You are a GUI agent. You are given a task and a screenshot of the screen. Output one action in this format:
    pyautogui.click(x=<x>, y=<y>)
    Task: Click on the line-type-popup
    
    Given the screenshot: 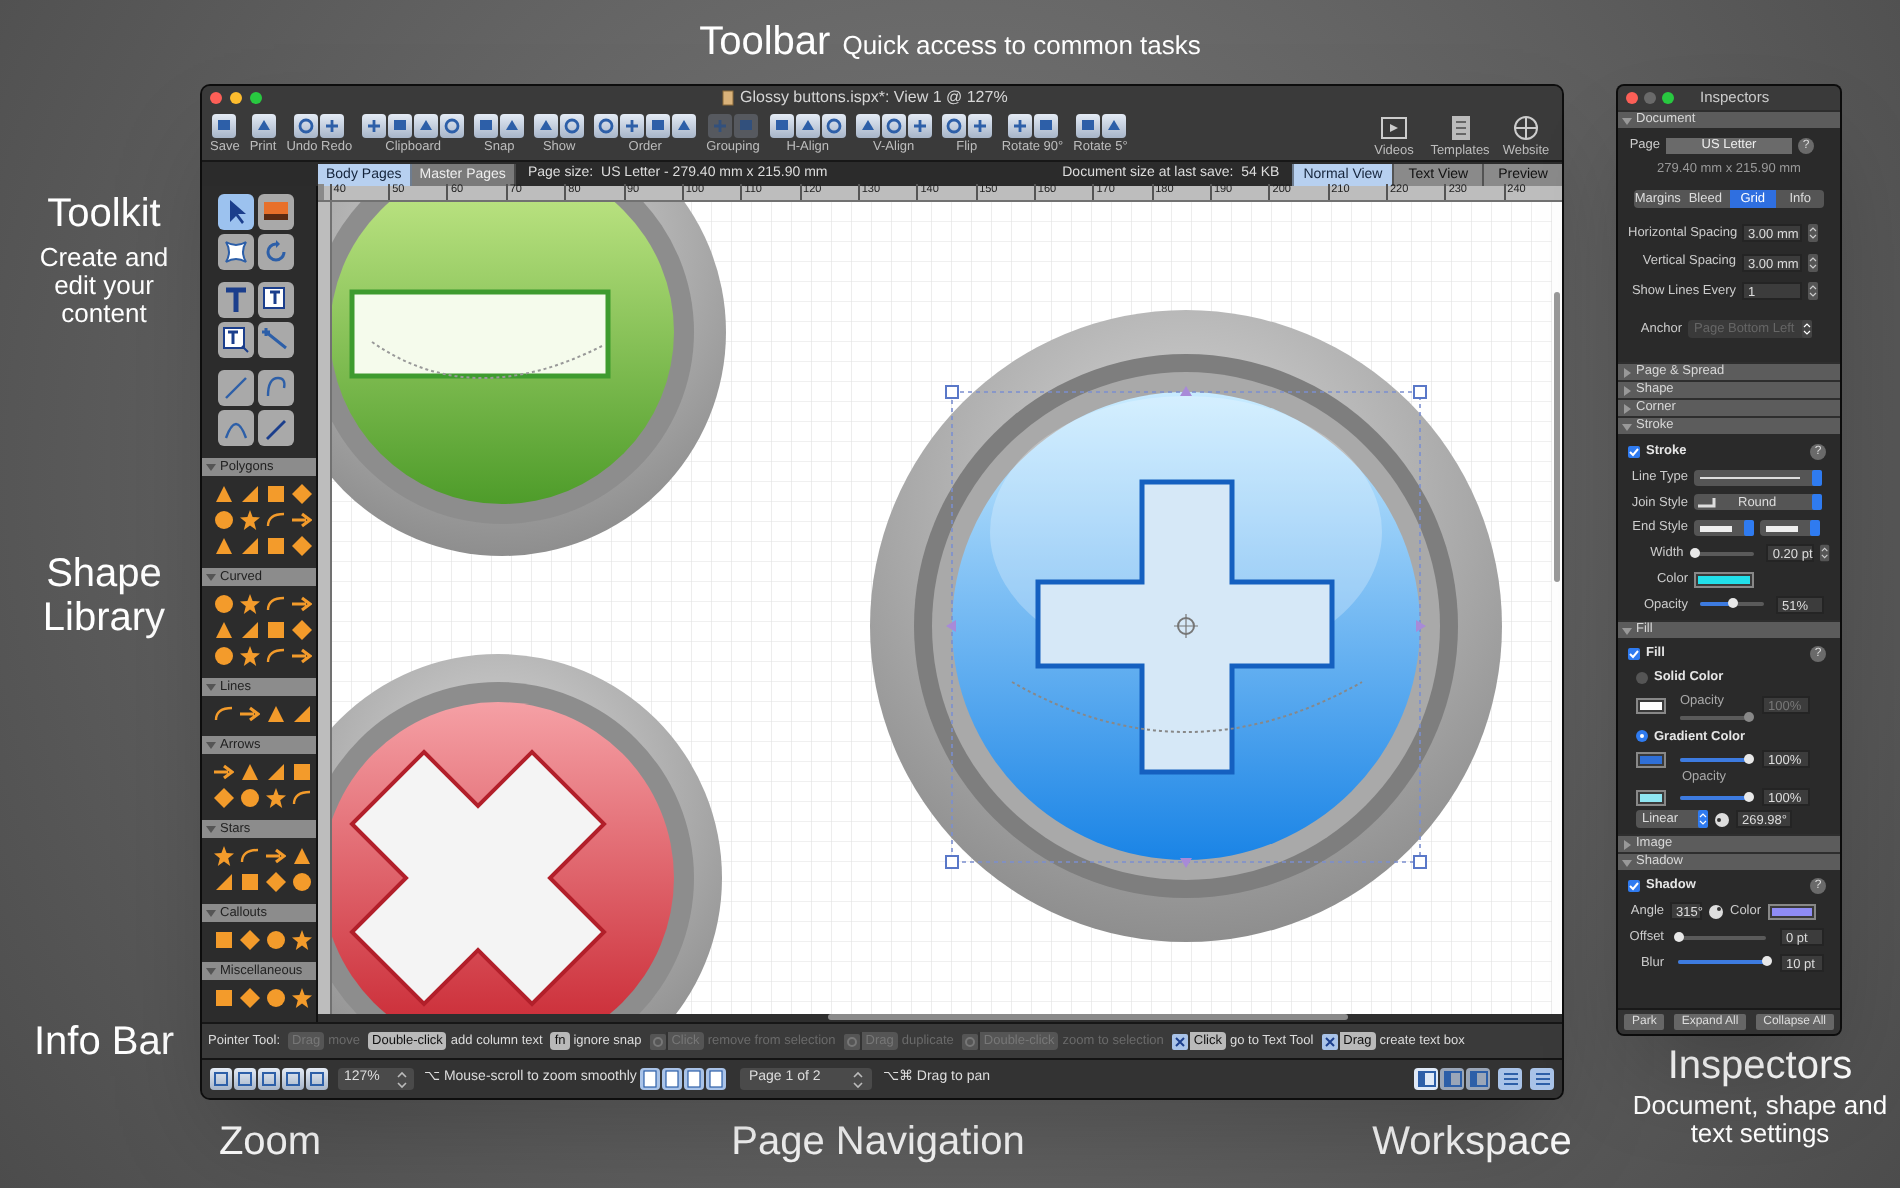 What is the action you would take?
    pyautogui.click(x=1758, y=477)
    